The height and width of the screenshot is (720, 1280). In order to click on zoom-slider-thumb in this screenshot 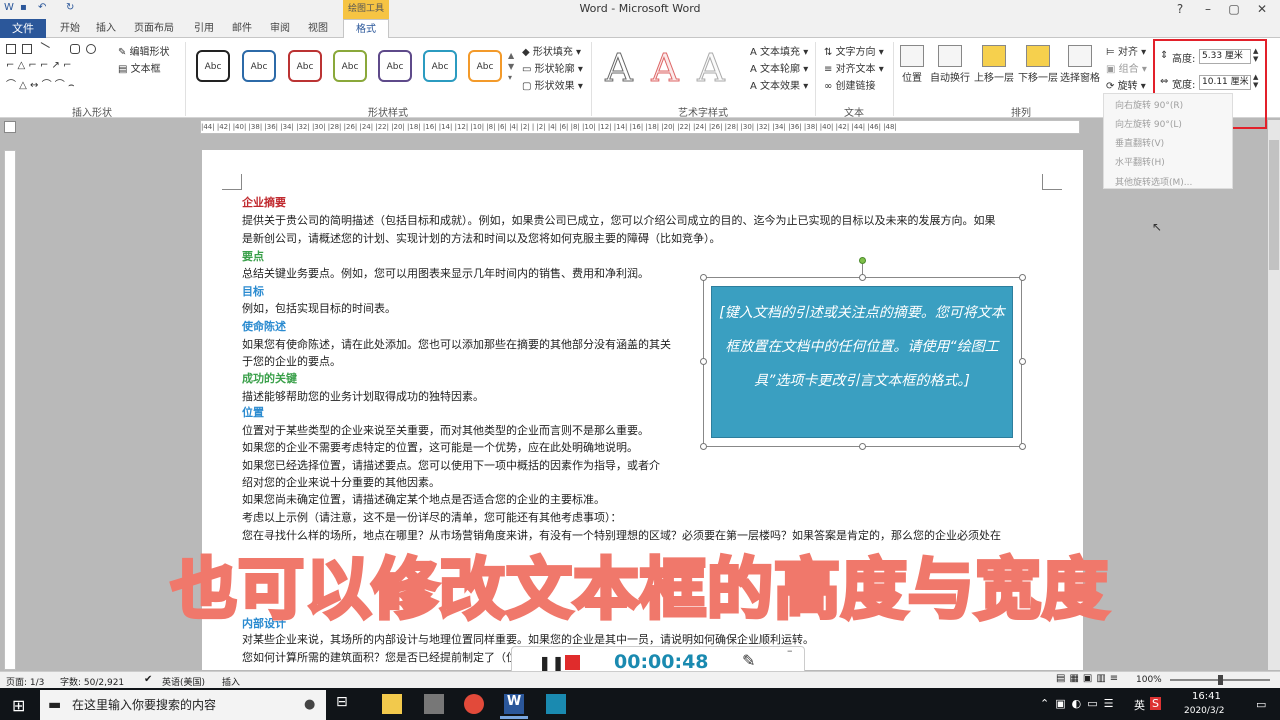, I will do `click(1220, 680)`.